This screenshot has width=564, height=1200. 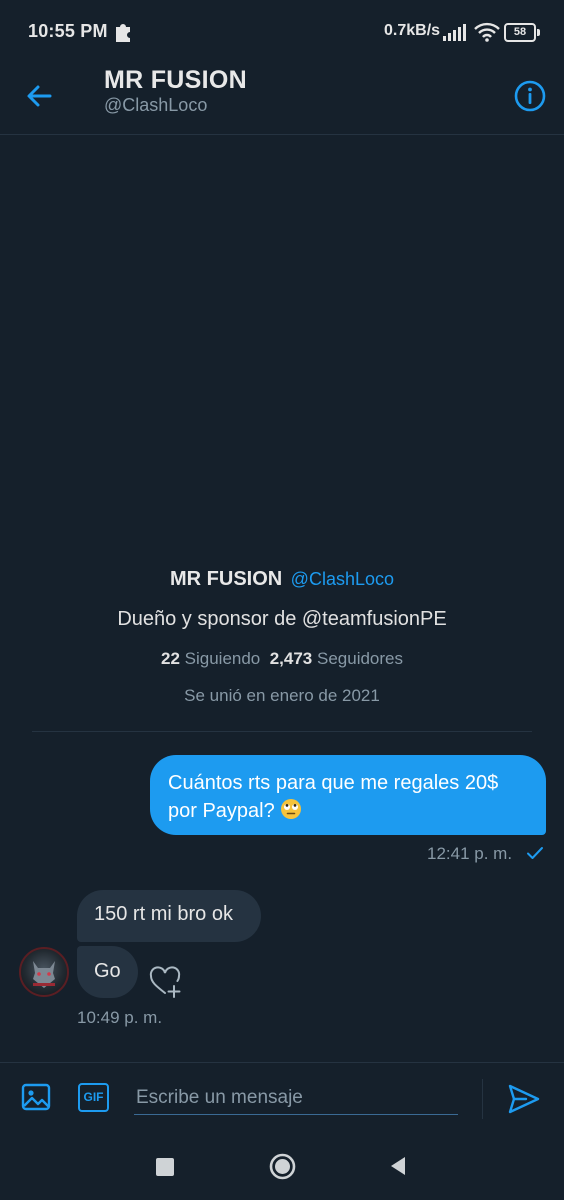 I want to click on system-nav-bar, so click(x=282, y=1167).